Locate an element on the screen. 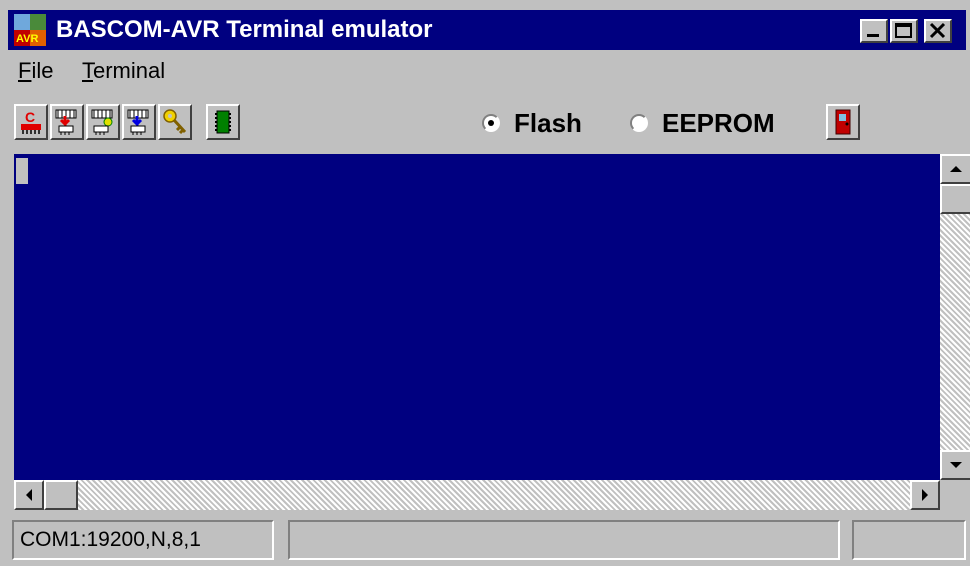  maximize-button is located at coordinates (904, 31).